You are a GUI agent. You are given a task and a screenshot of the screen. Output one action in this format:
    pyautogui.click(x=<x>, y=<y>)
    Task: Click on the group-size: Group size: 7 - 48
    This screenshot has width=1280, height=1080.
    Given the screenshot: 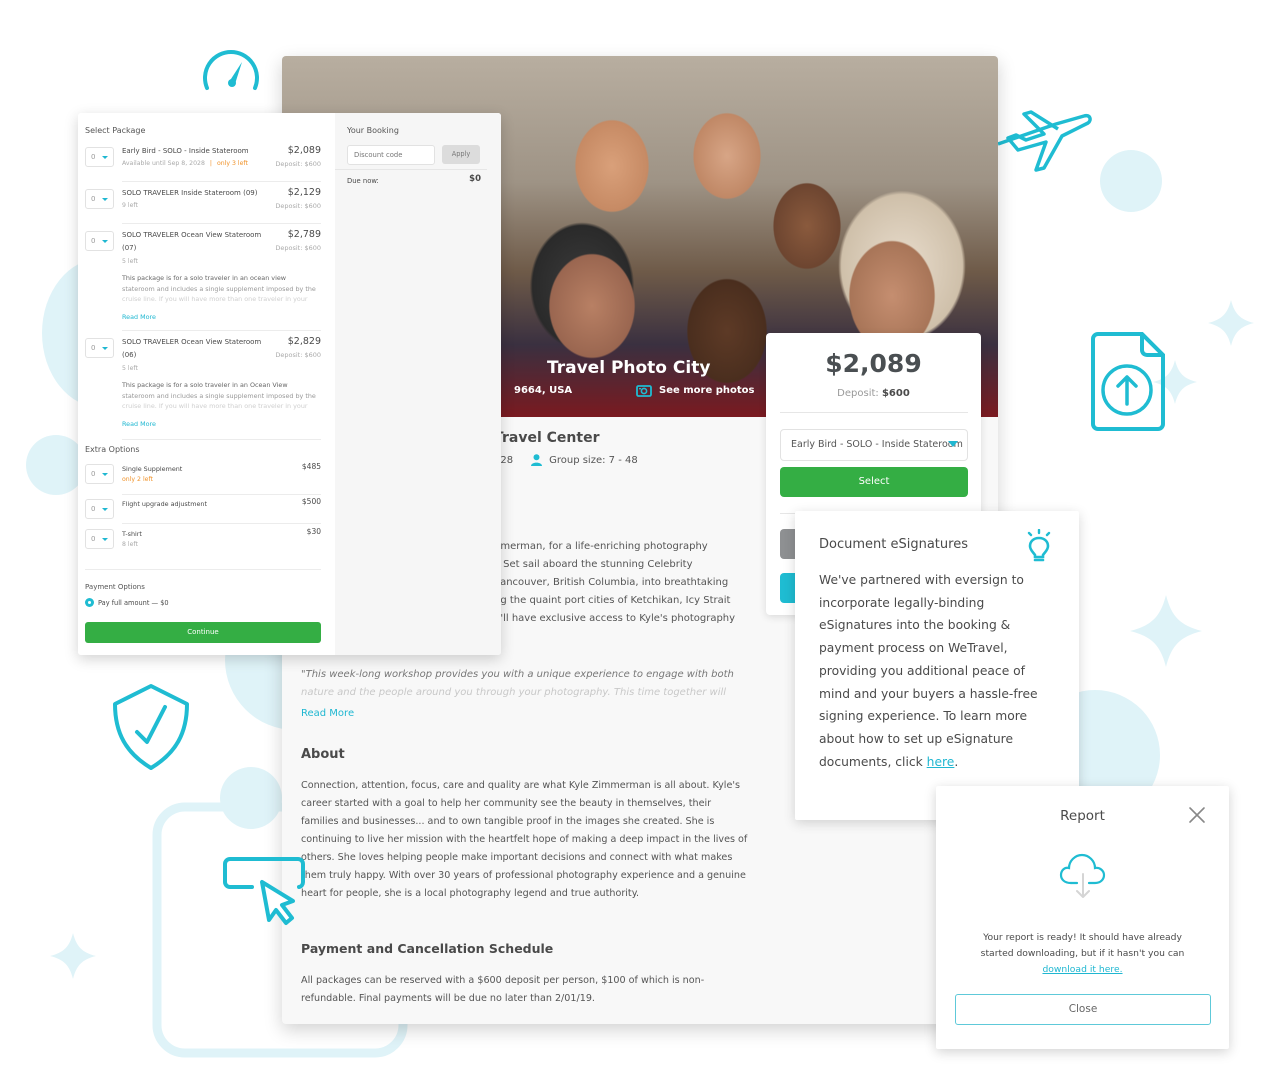 What is the action you would take?
    pyautogui.click(x=584, y=460)
    